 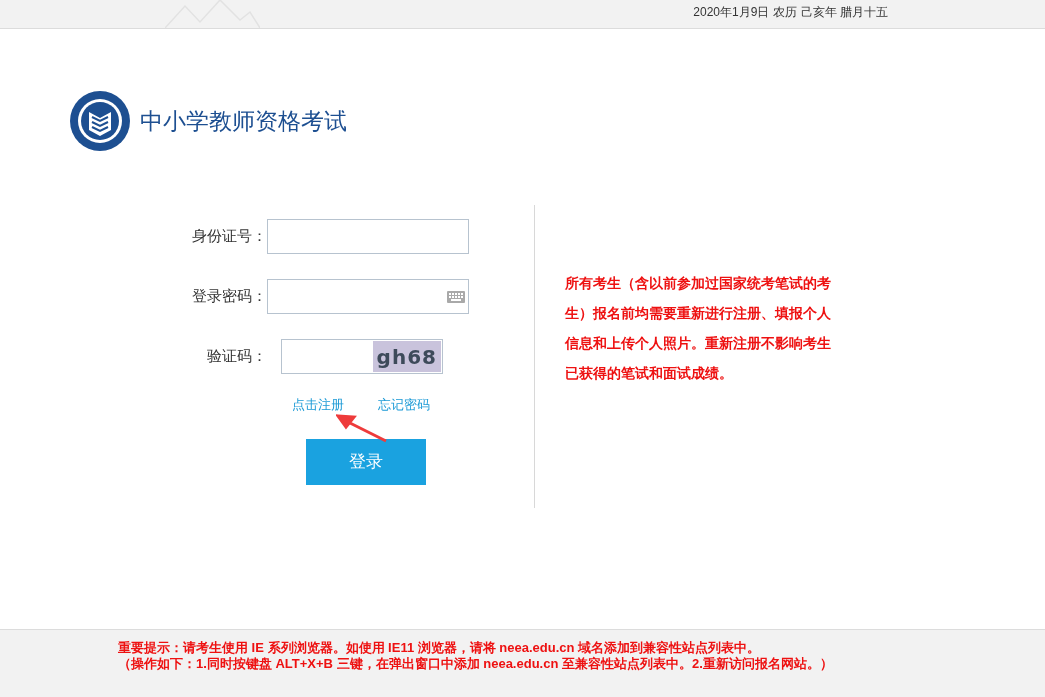 What do you see at coordinates (318, 405) in the screenshot?
I see `register-link: 点击注册` at bounding box center [318, 405].